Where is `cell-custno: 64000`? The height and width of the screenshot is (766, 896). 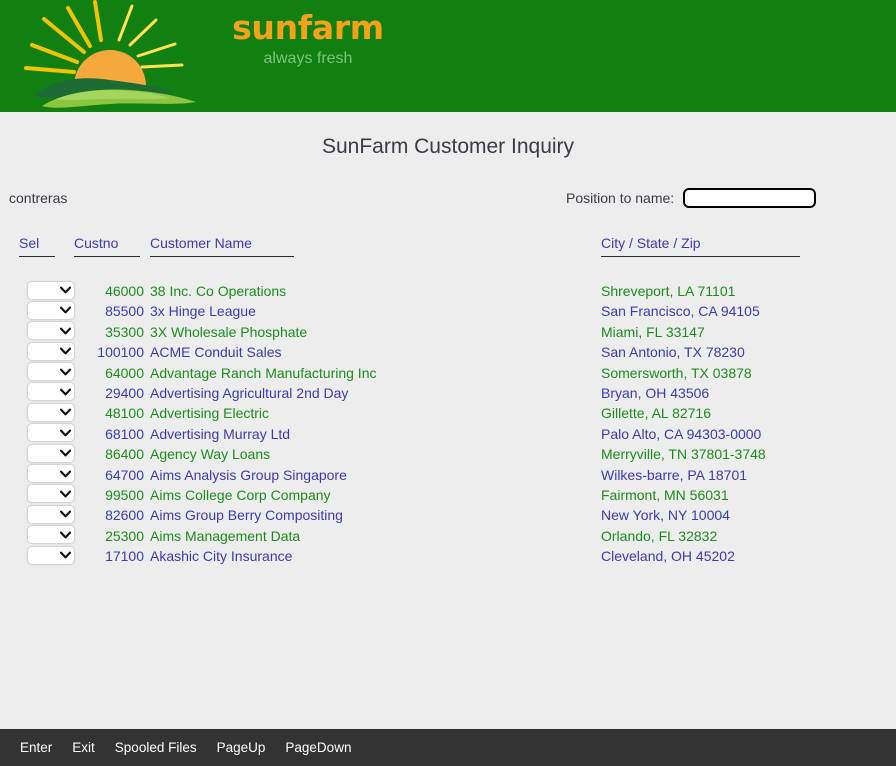 cell-custno: 64000 is located at coordinates (124, 372).